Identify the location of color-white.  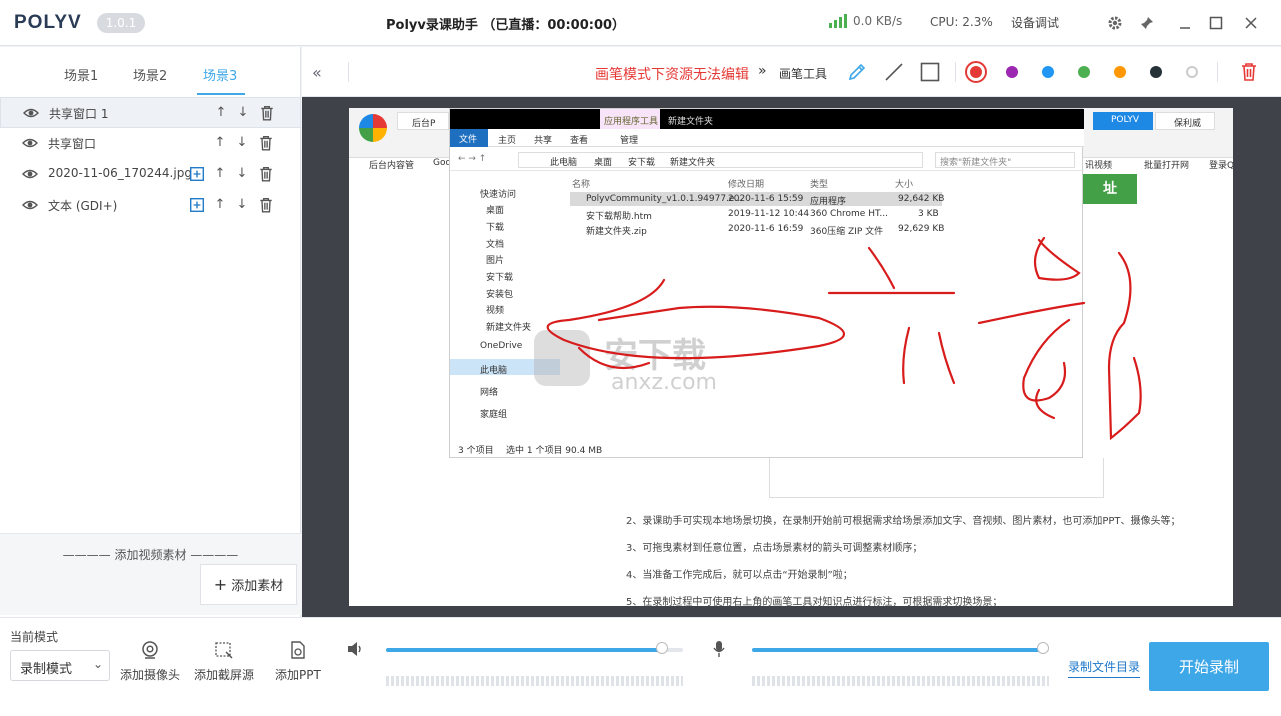
(1192, 72).